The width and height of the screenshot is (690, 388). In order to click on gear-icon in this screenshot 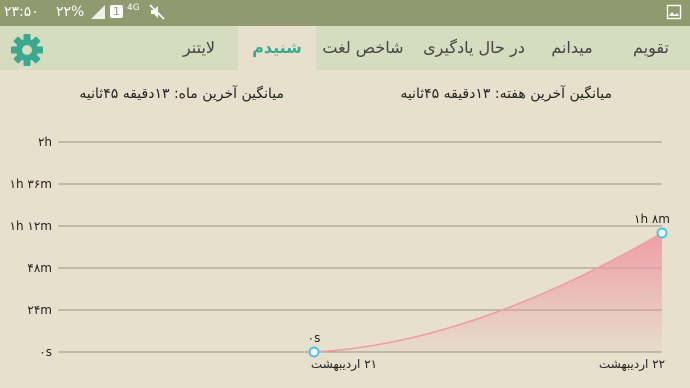, I will do `click(27, 50)`.